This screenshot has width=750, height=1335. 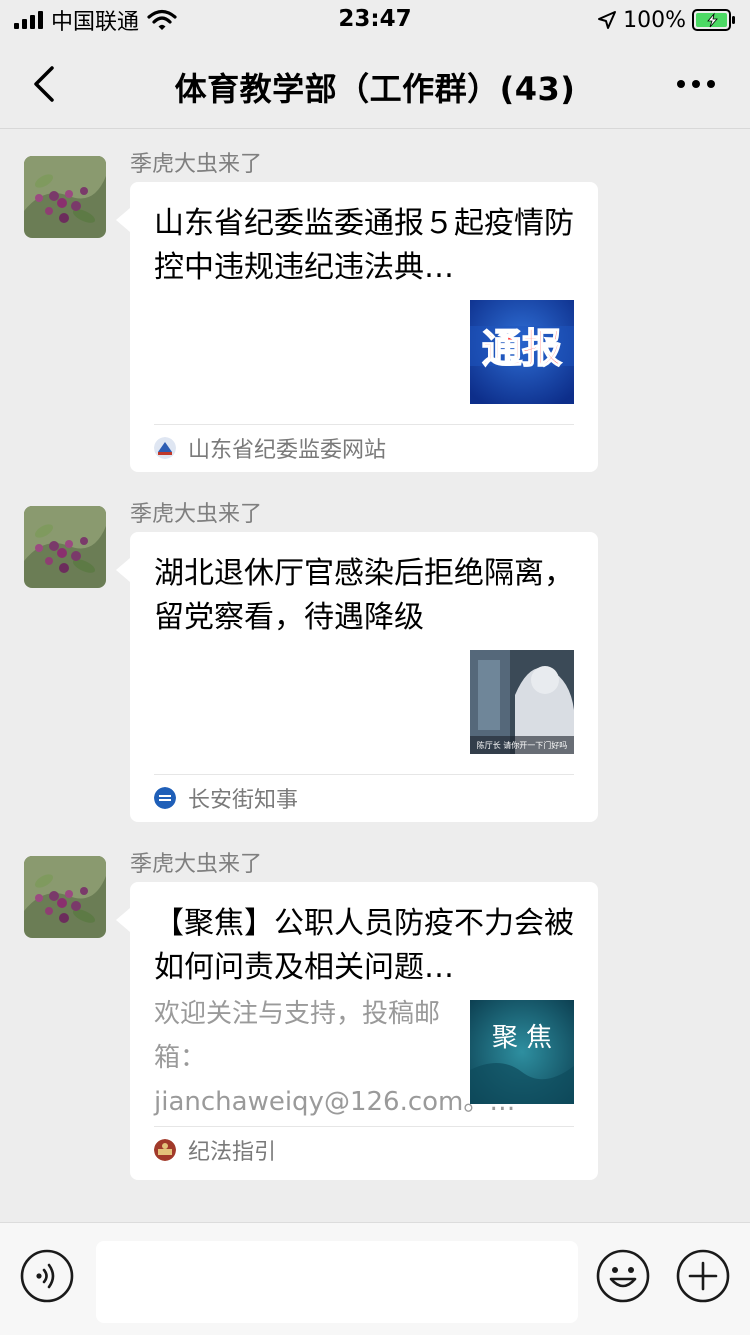 What do you see at coordinates (375, 20) in the screenshot?
I see `status-bar: 中国联通 23:47 100%` at bounding box center [375, 20].